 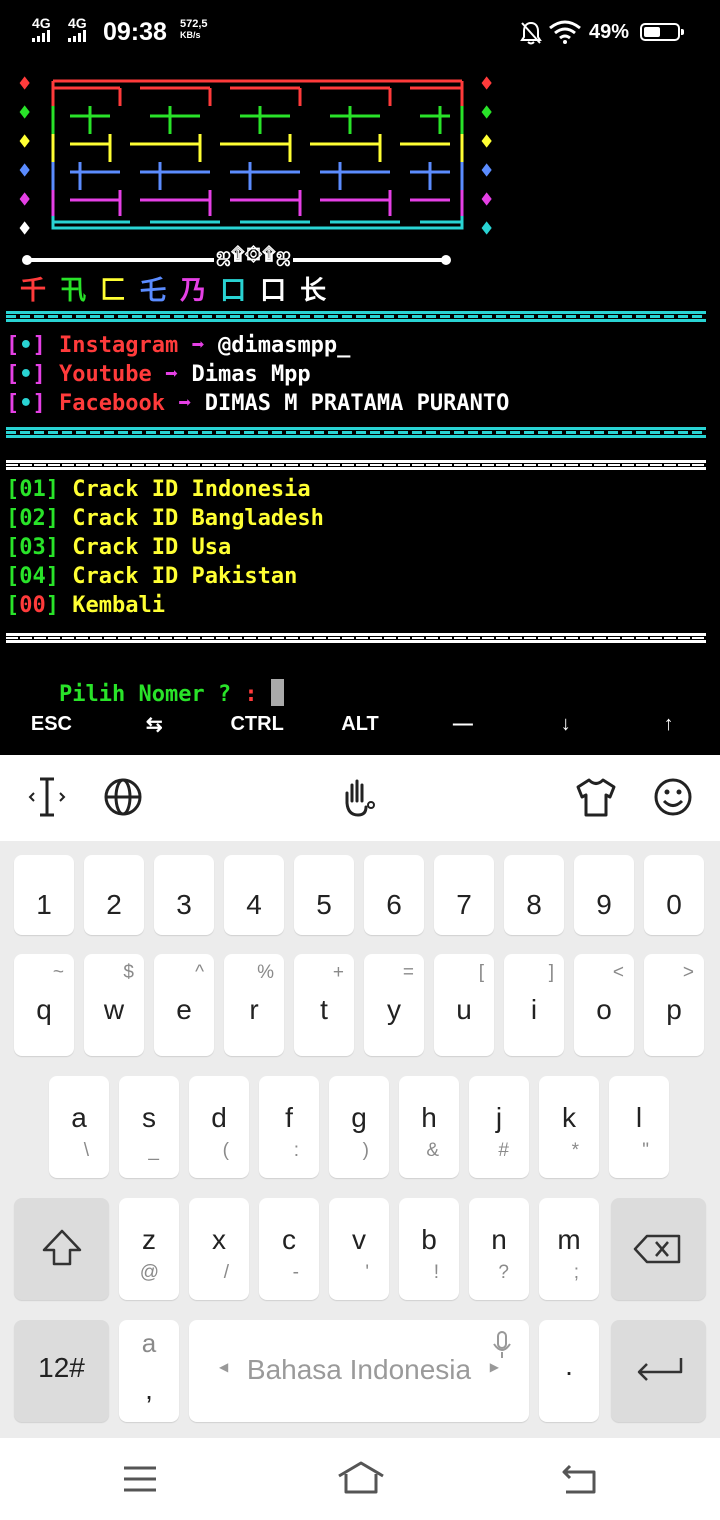 What do you see at coordinates (356, 547) in the screenshot?
I see `menu-item: [03] Crack ID Usa` at bounding box center [356, 547].